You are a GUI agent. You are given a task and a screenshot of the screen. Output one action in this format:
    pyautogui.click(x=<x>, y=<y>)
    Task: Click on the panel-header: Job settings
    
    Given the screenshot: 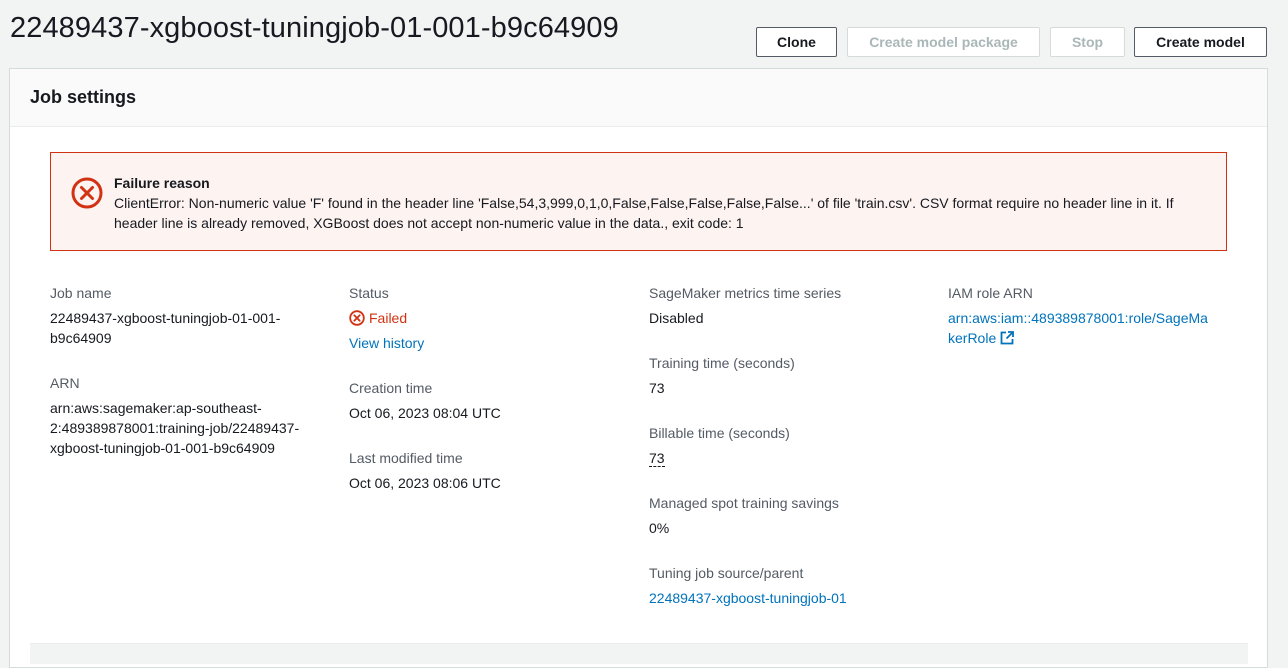 What is the action you would take?
    pyautogui.click(x=638, y=98)
    